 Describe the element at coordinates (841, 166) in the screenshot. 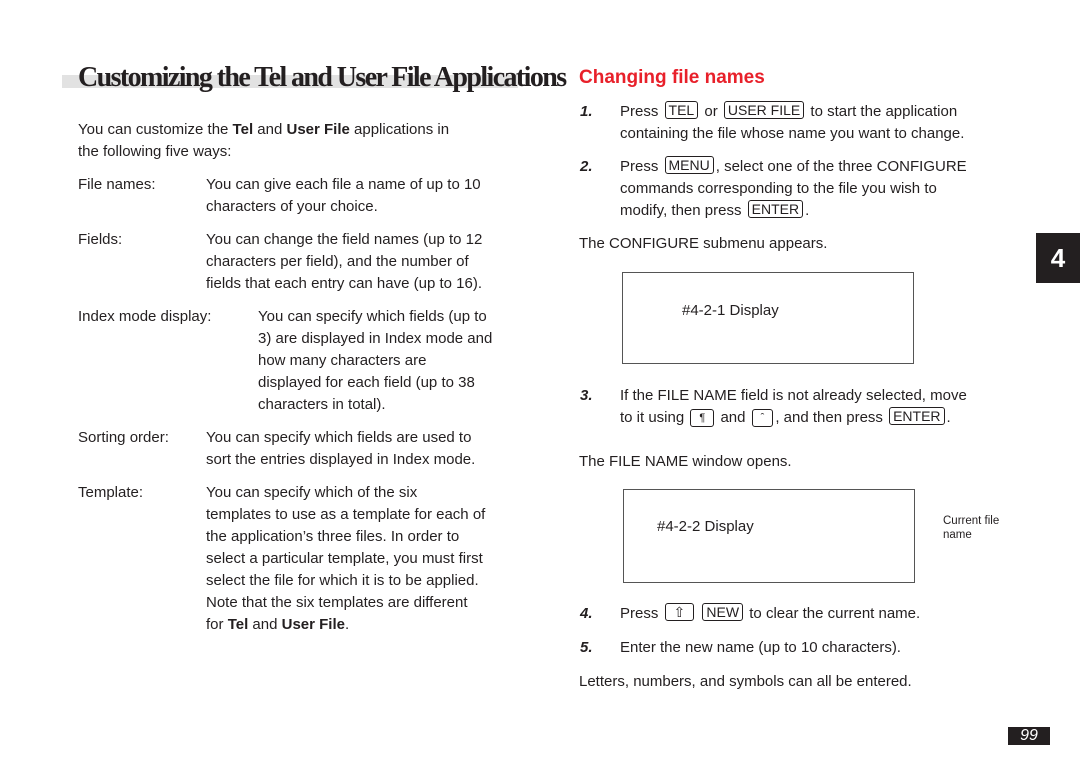

I see `step-text-part: , select one of the three CONFIGURE` at that location.